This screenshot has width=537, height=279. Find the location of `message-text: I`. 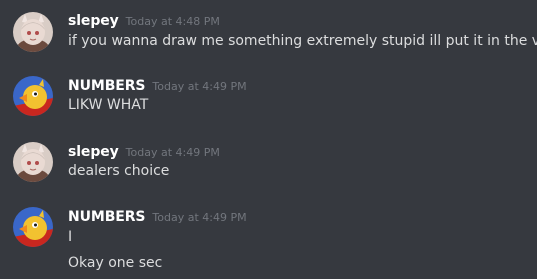

message-text: I is located at coordinates (70, 237).